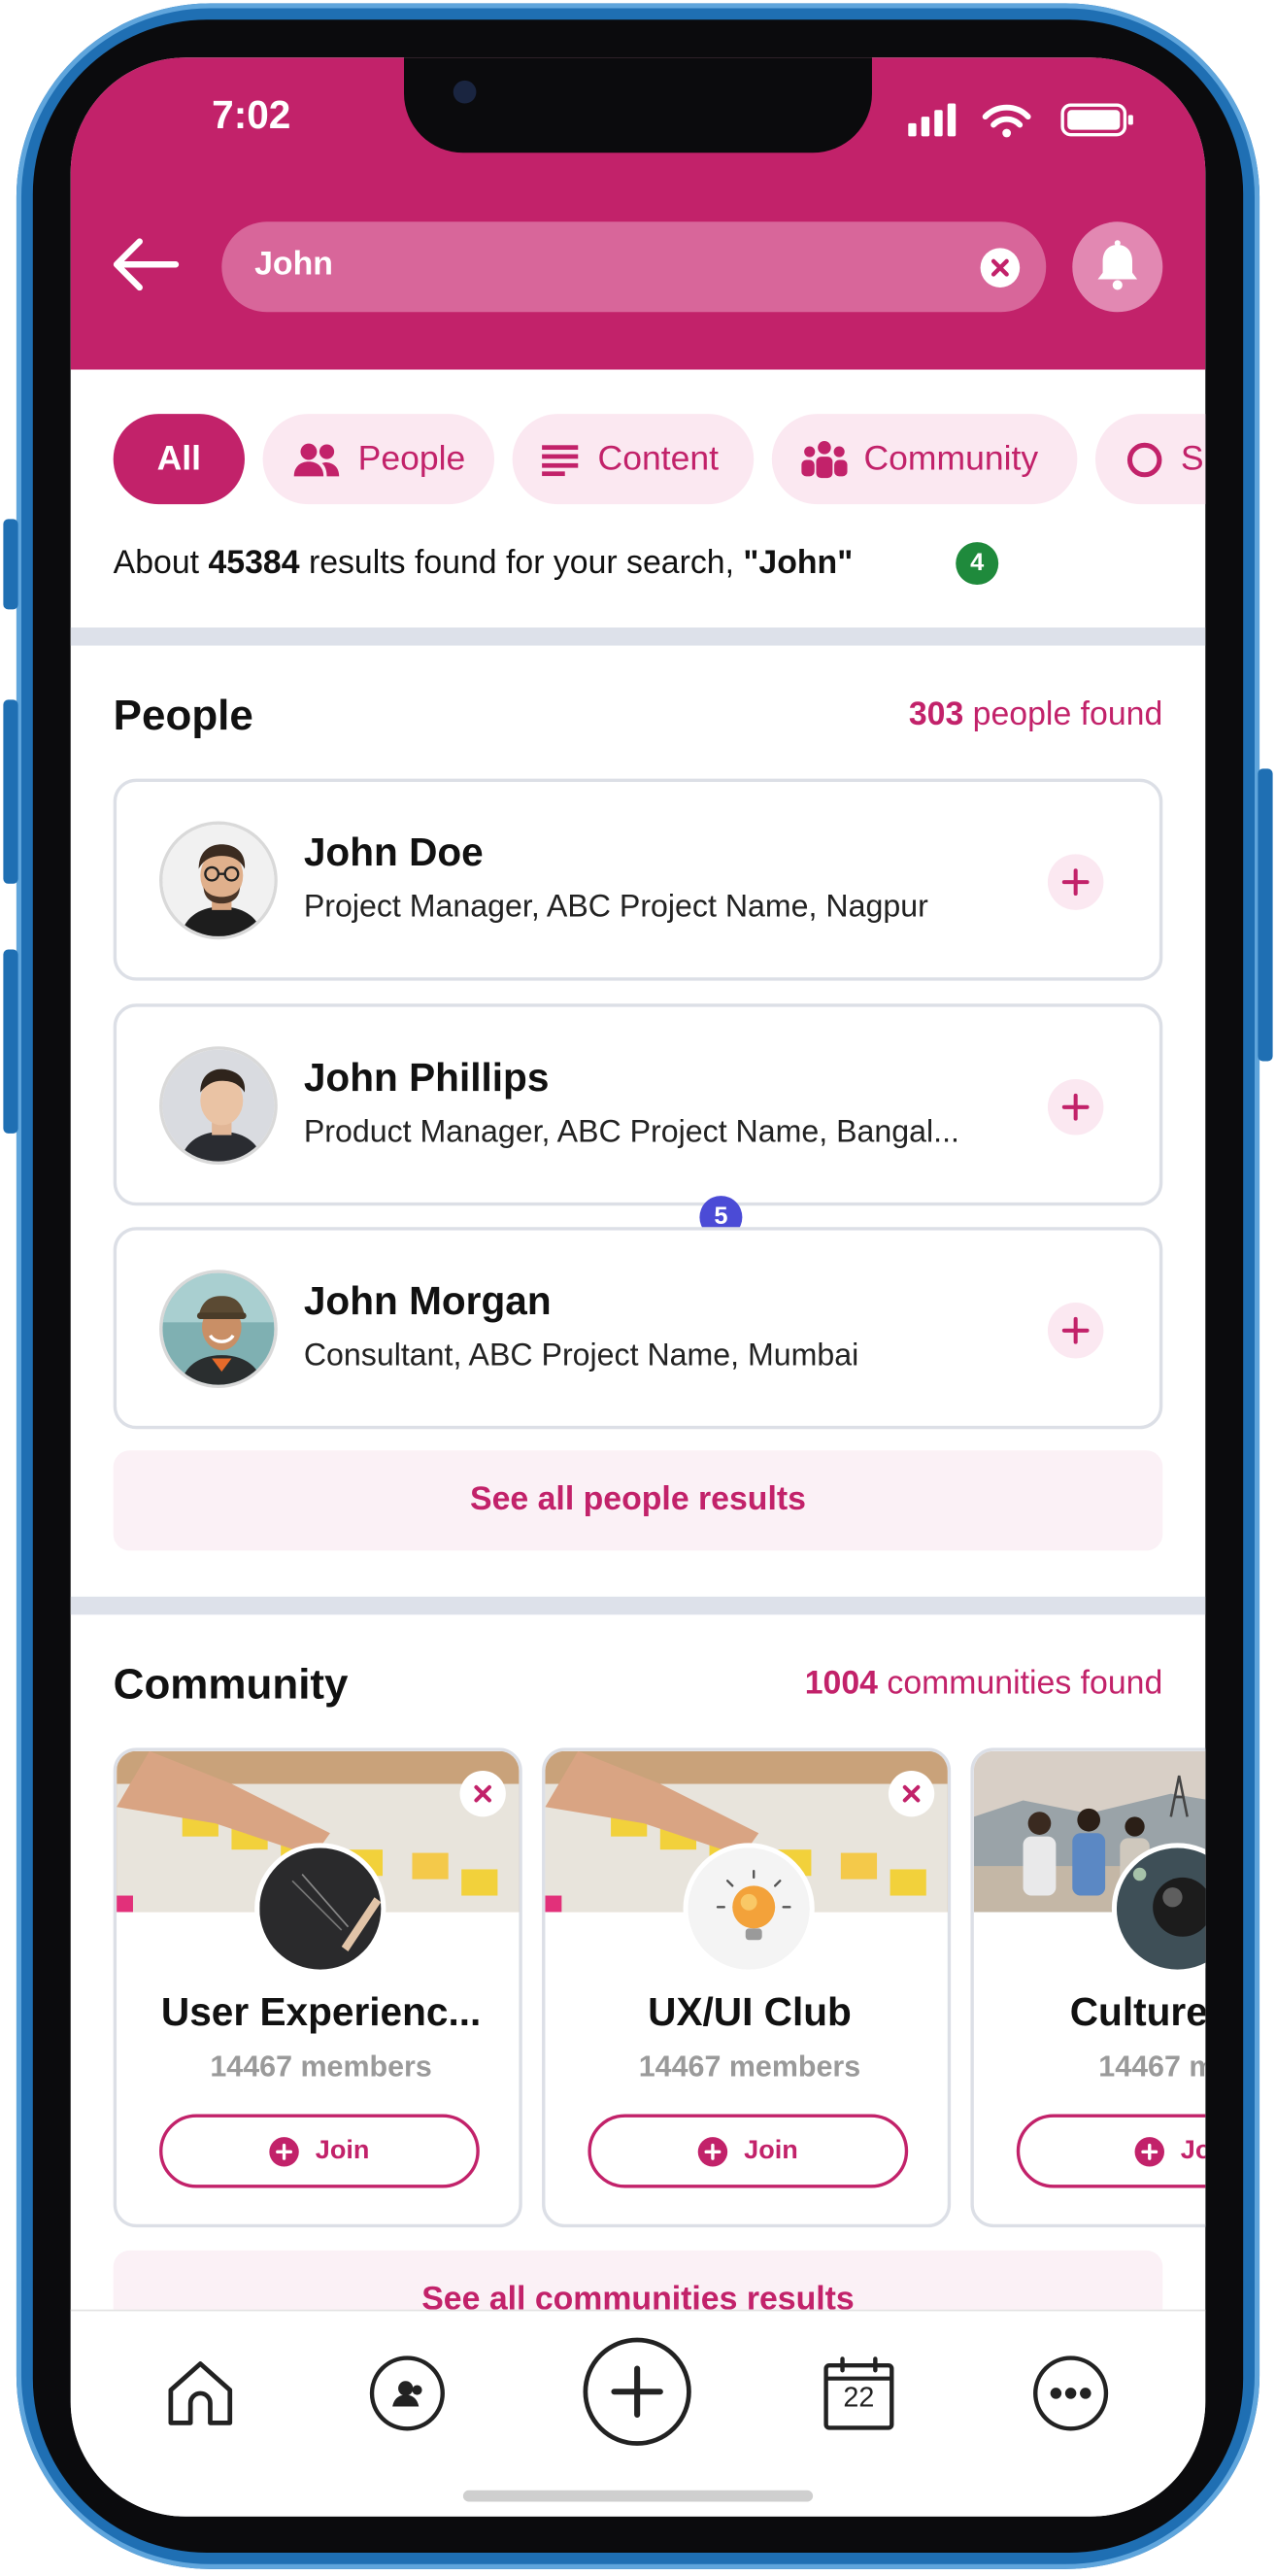 This screenshot has height=2576, width=1276. What do you see at coordinates (231, 1684) in the screenshot?
I see `community-section-title: Community` at bounding box center [231, 1684].